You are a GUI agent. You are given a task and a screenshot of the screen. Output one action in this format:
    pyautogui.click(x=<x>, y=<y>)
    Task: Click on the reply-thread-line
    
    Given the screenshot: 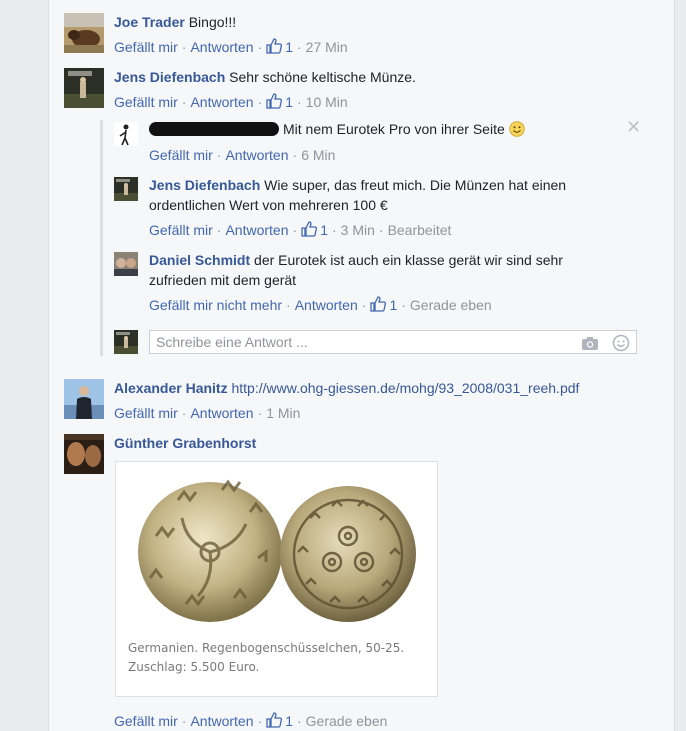 What is the action you would take?
    pyautogui.click(x=101, y=238)
    